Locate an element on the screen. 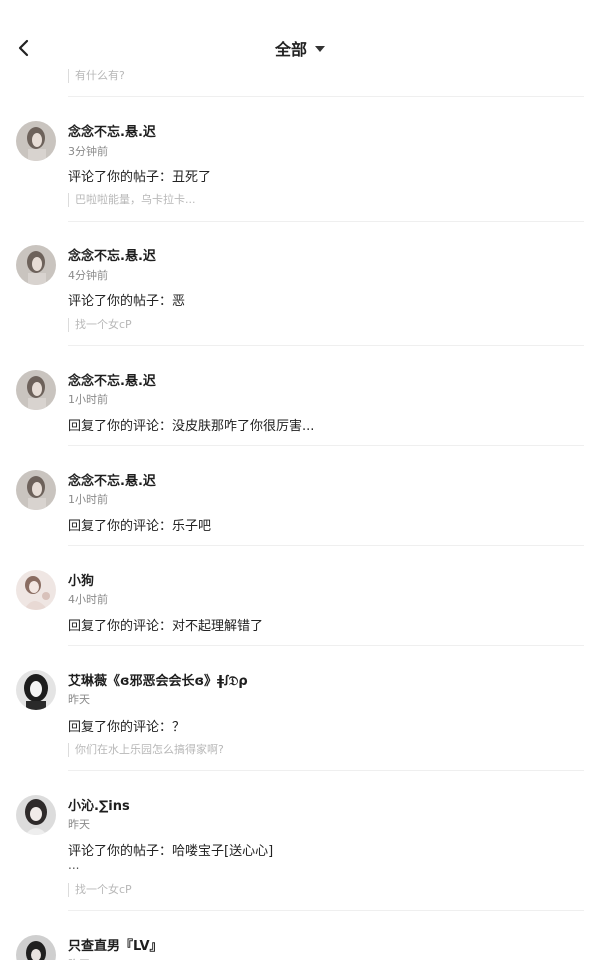 The height and width of the screenshot is (960, 600). top-bar: 全部 有什么有? is located at coordinates (300, 48).